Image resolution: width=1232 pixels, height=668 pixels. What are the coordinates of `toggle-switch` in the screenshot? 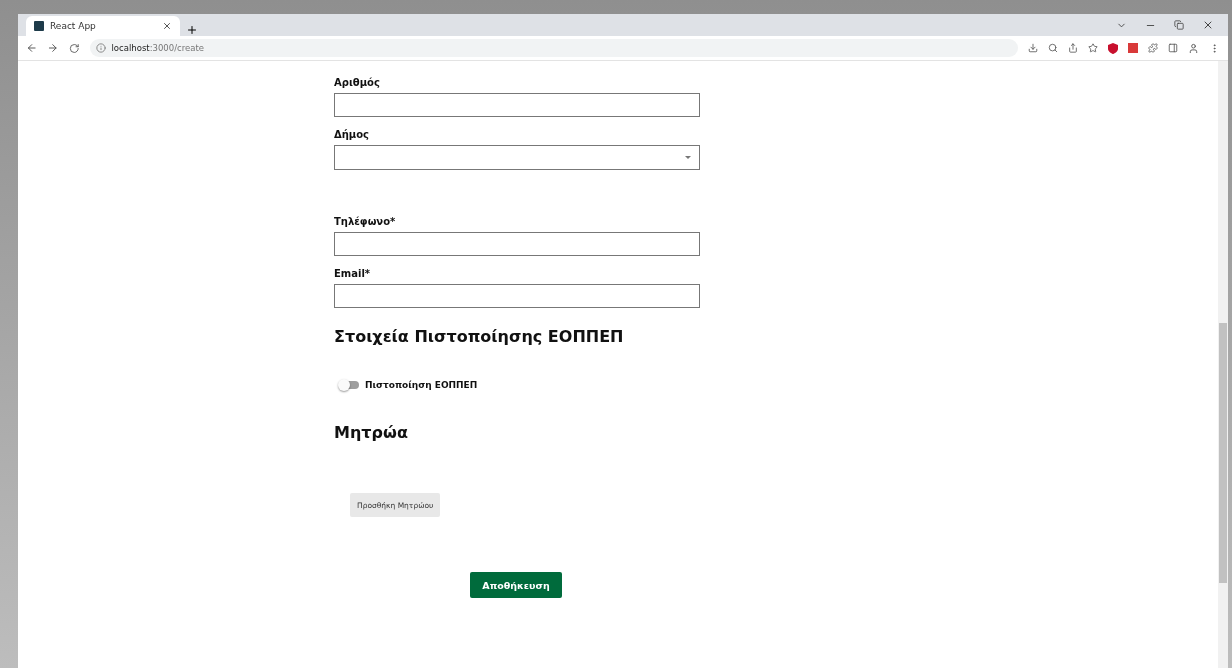 It's located at (349, 385).